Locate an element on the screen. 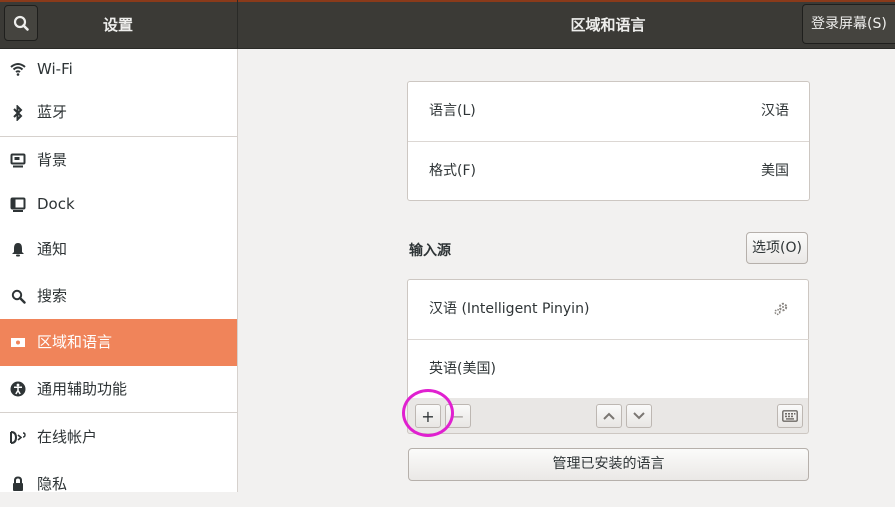 This screenshot has width=895, height=507. sidebar-item-search: 搜索 is located at coordinates (118, 296).